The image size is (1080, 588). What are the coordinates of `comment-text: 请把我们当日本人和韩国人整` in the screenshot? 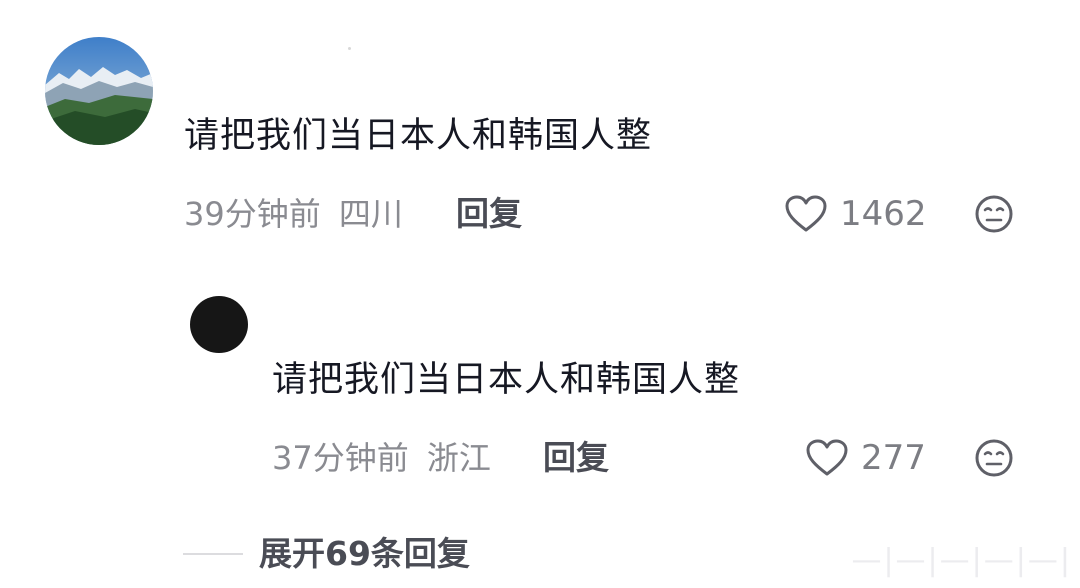 It's located at (418, 136).